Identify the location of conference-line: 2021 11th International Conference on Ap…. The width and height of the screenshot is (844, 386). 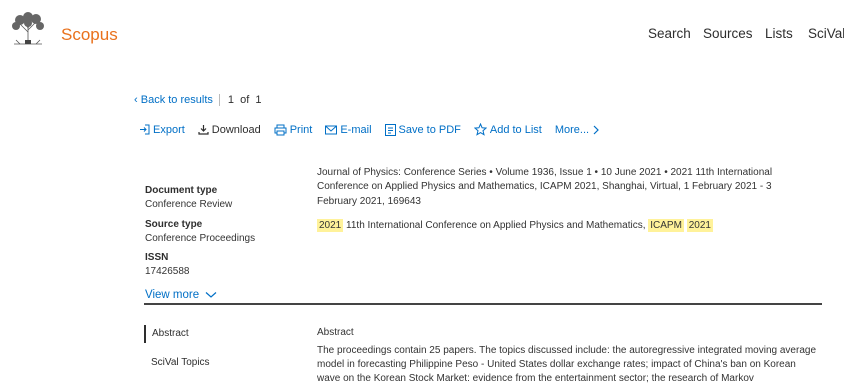
(515, 225).